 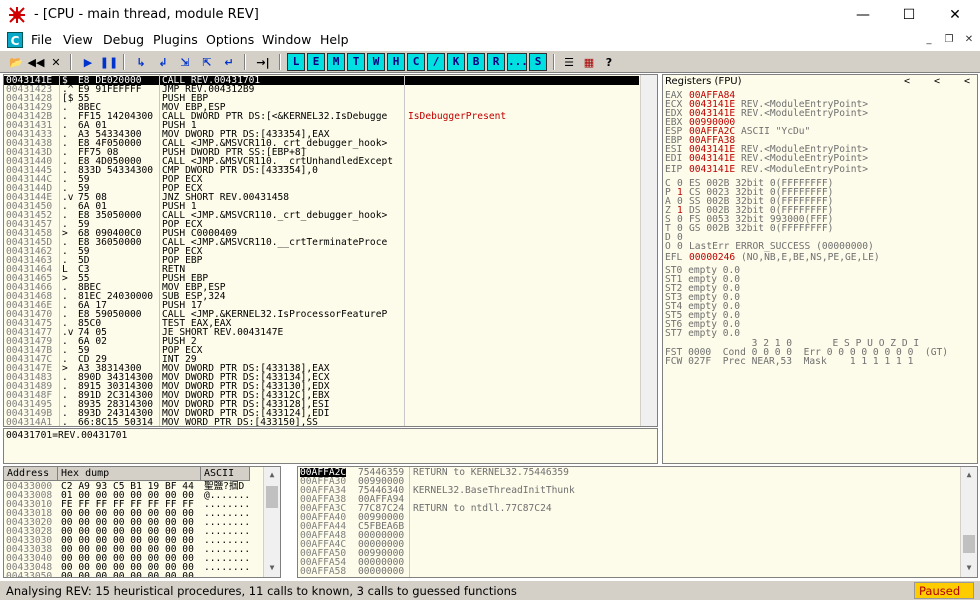 What do you see at coordinates (648, 250) in the screenshot?
I see `disassembly-scrollbar` at bounding box center [648, 250].